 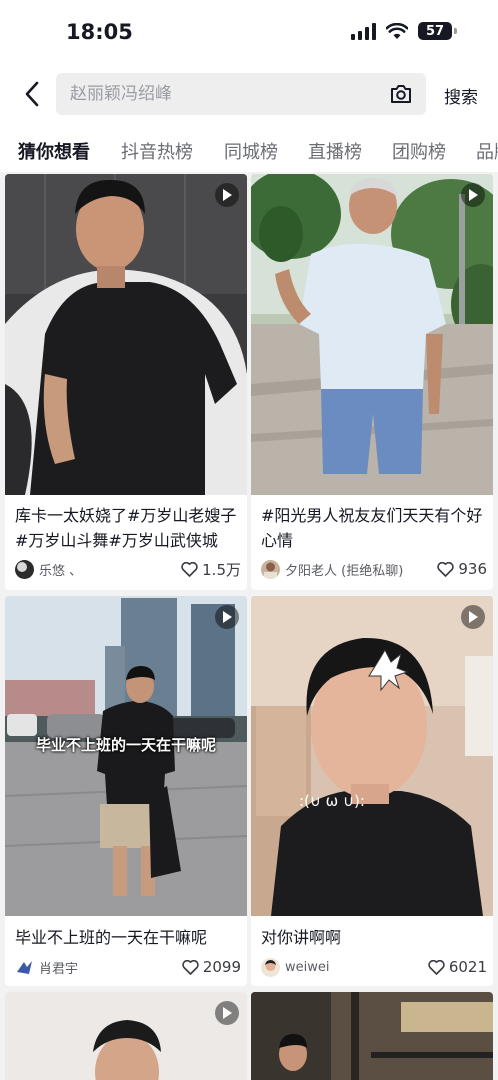 What do you see at coordinates (419, 151) in the screenshot?
I see `tab-group-buy: 团购榜` at bounding box center [419, 151].